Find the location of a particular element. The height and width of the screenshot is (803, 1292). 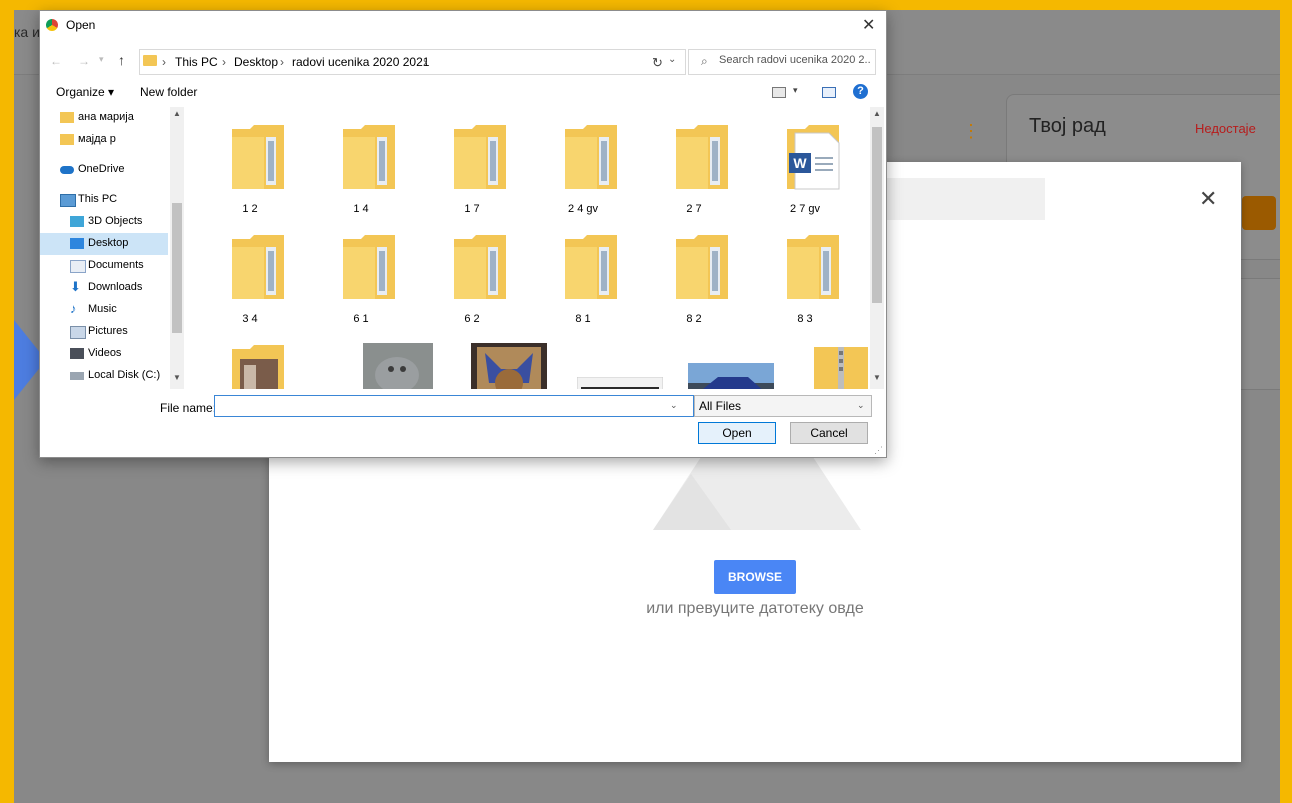

recent-locations-icon: ▾ is located at coordinates (101, 59).